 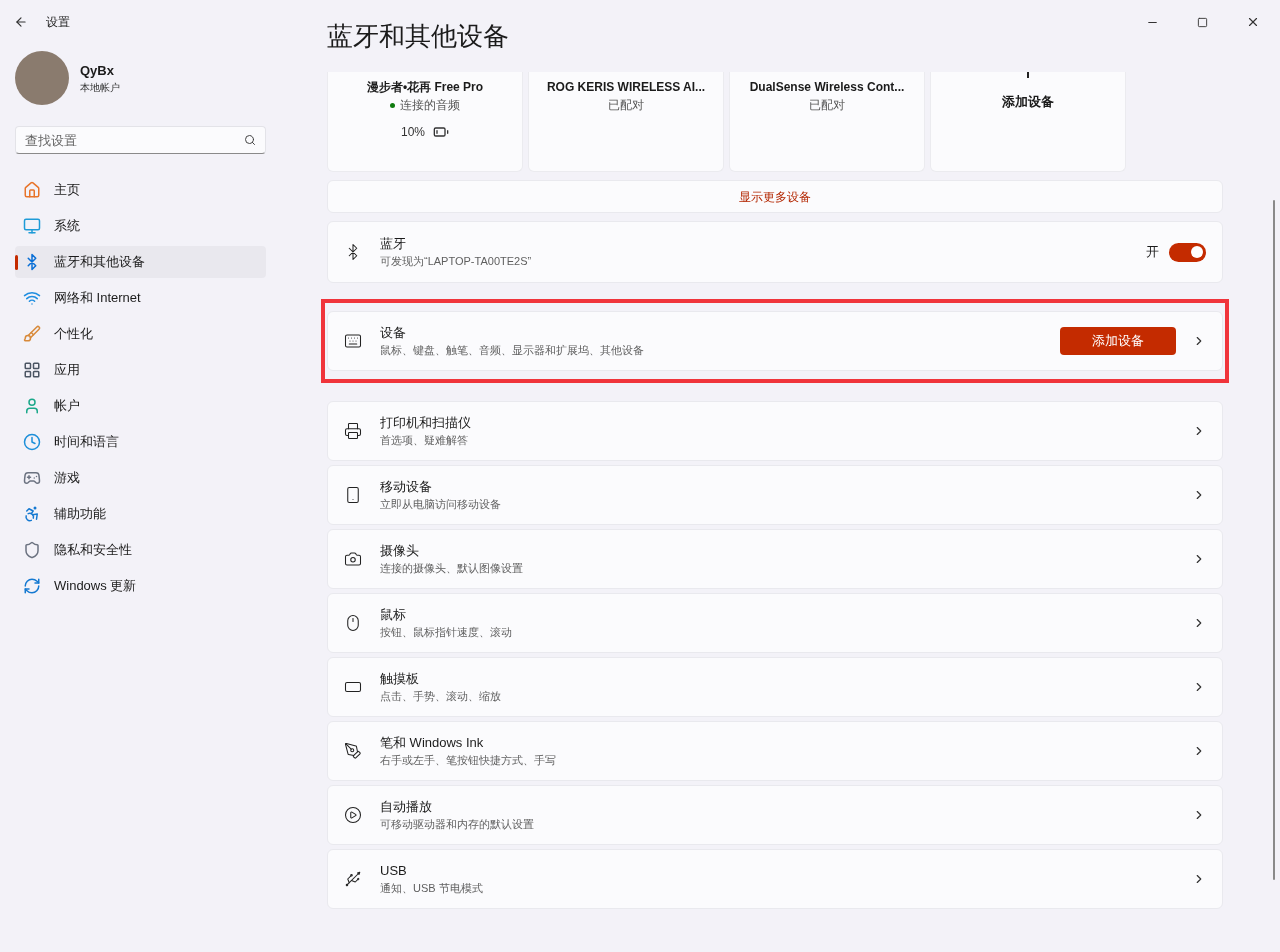 What do you see at coordinates (393, 333) in the screenshot?
I see `row-title: 设备` at bounding box center [393, 333].